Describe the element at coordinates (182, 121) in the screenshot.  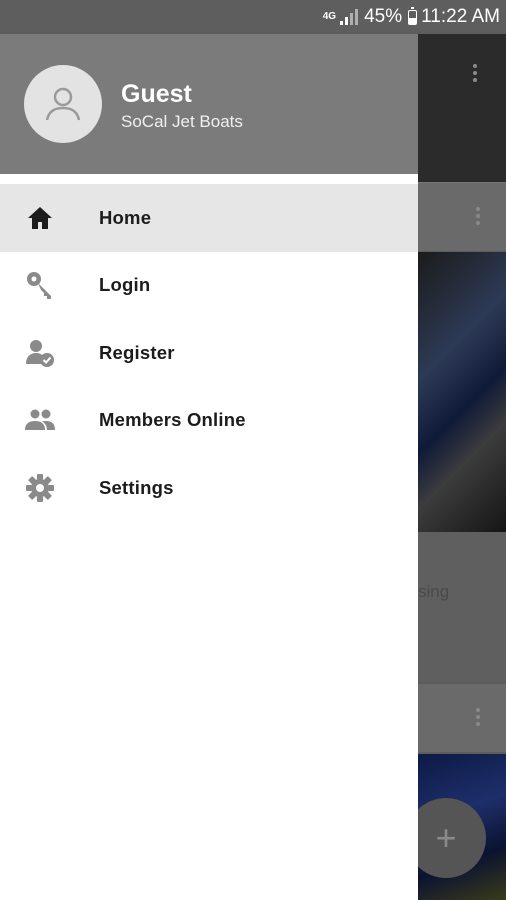
I see `site-name: SoCal Jet Boats` at that location.